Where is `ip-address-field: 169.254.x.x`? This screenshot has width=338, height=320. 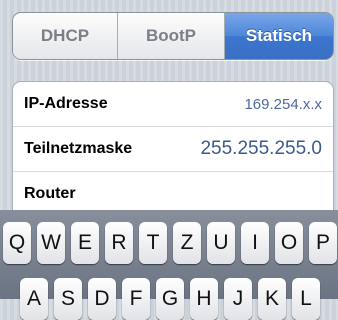 ip-address-field: 169.254.x.x is located at coordinates (283, 104).